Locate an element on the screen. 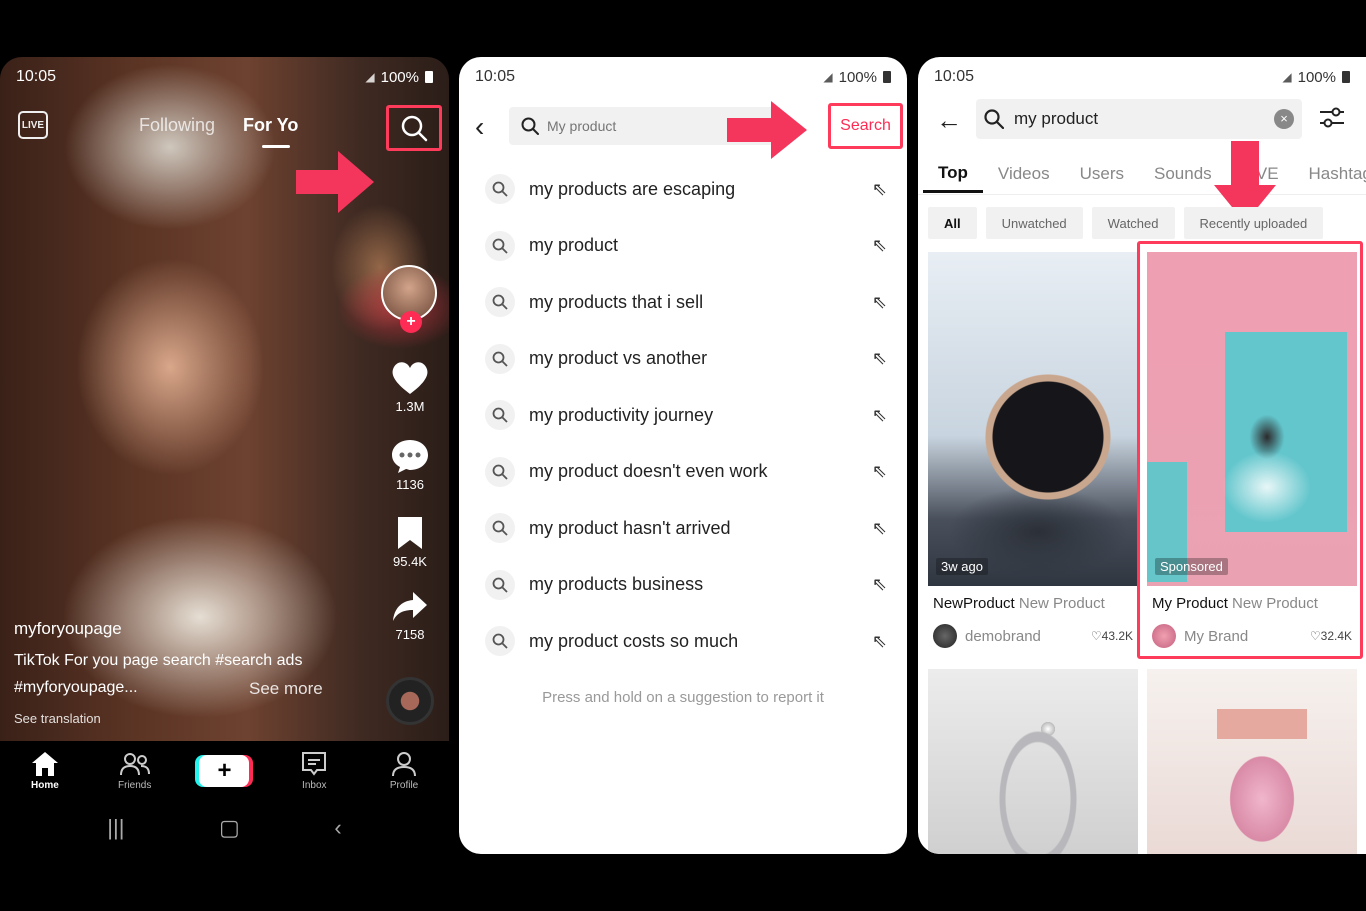 The height and width of the screenshot is (911, 1366). search-field: × is located at coordinates (1139, 119).